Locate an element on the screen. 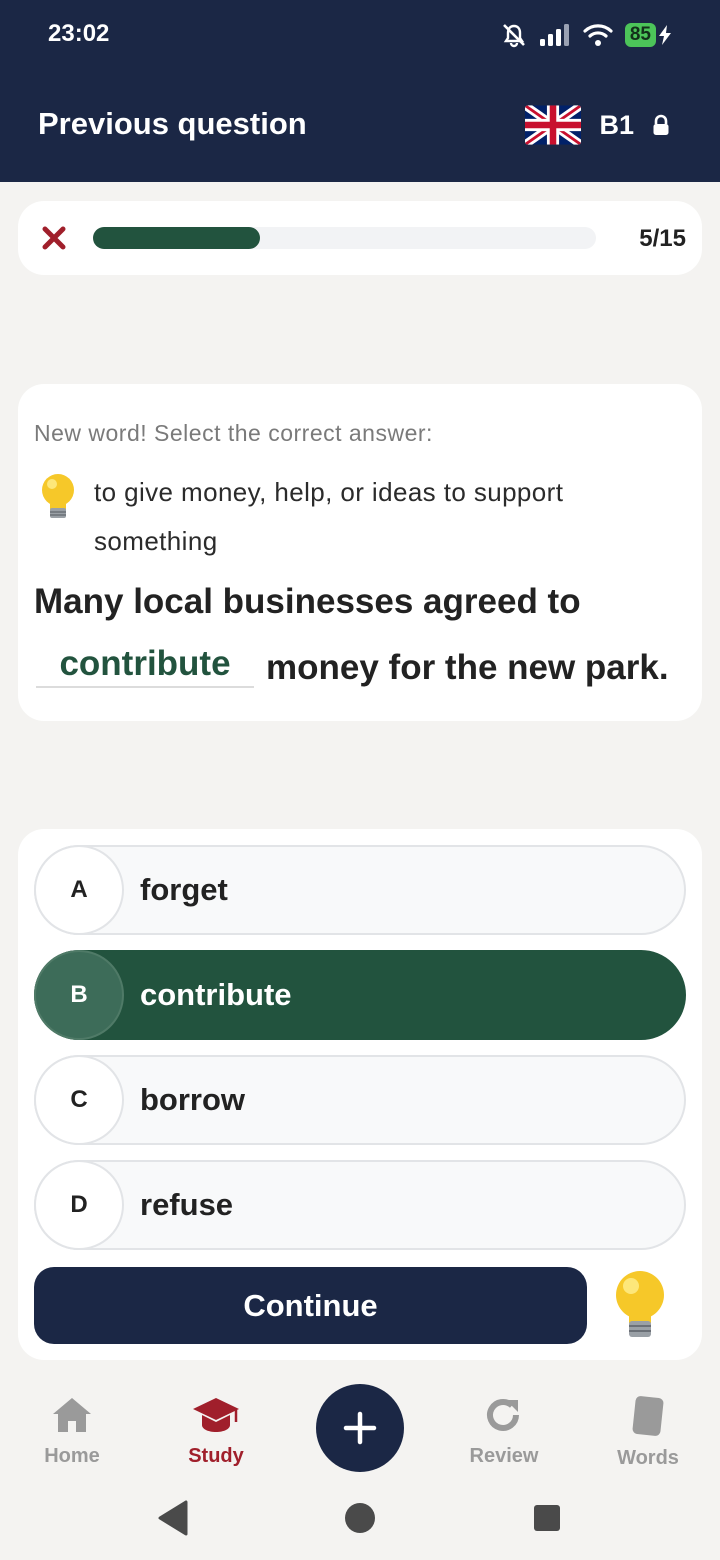 The height and width of the screenshot is (1560, 720). option-b: B contribute is located at coordinates (360, 995).